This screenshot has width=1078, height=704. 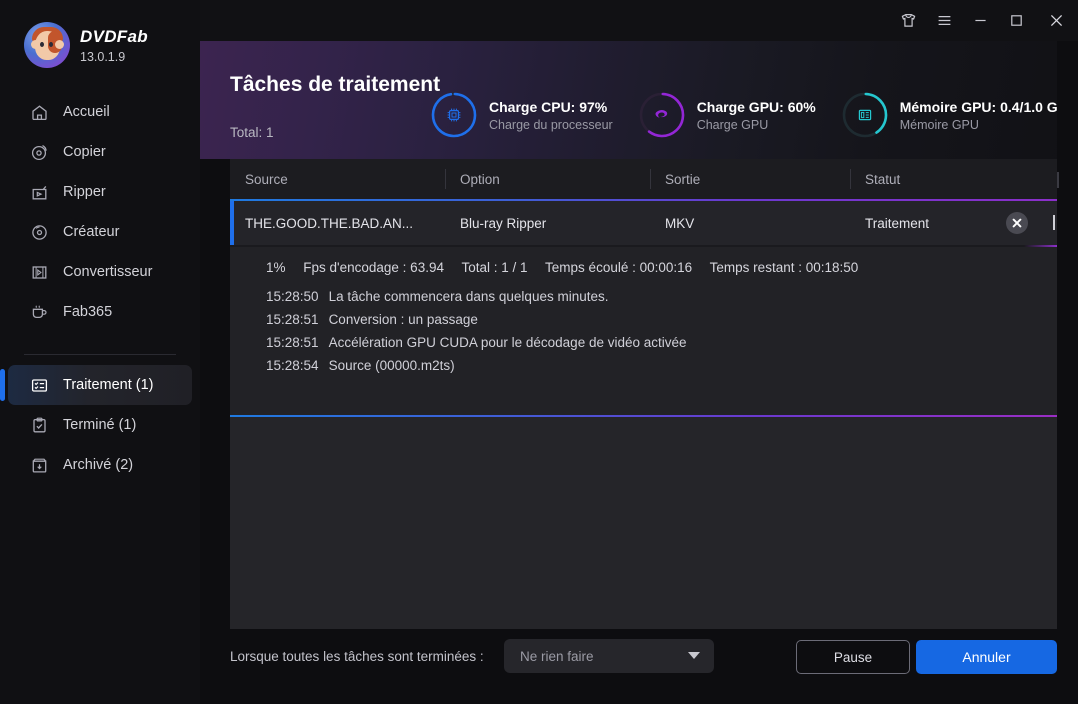 I want to click on sidebar-item-traitement: Traitement (1), so click(x=96, y=385).